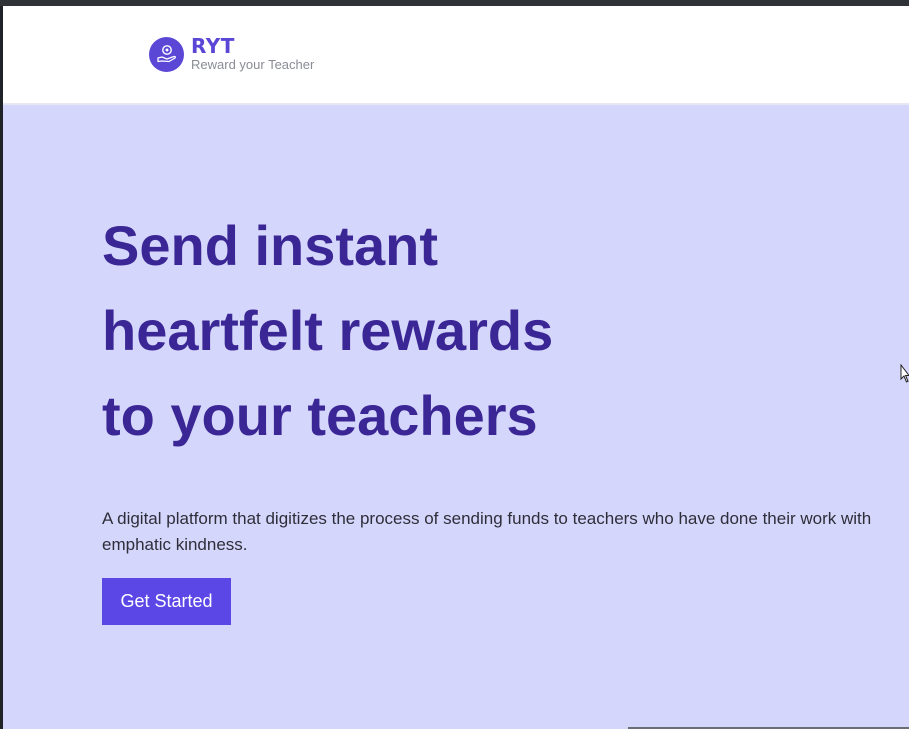  I want to click on hero-title-line: heartfelt rewards, so click(328, 330).